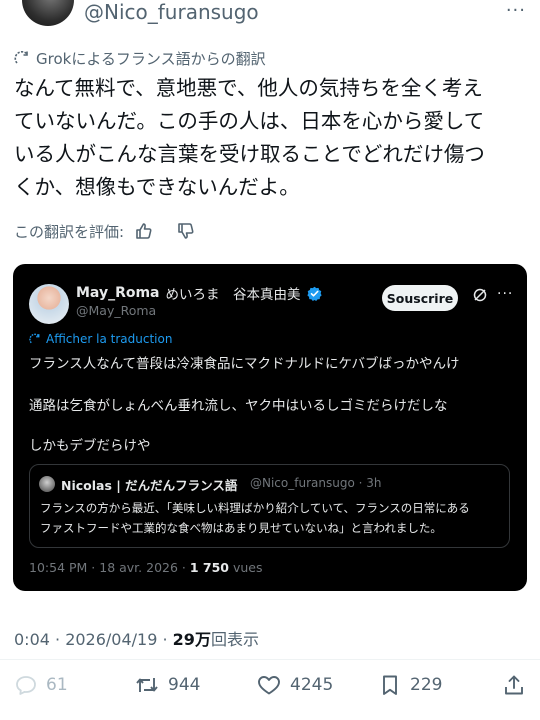  I want to click on tweet-body-line: くか、想像もできないんだよ。, so click(157, 187).